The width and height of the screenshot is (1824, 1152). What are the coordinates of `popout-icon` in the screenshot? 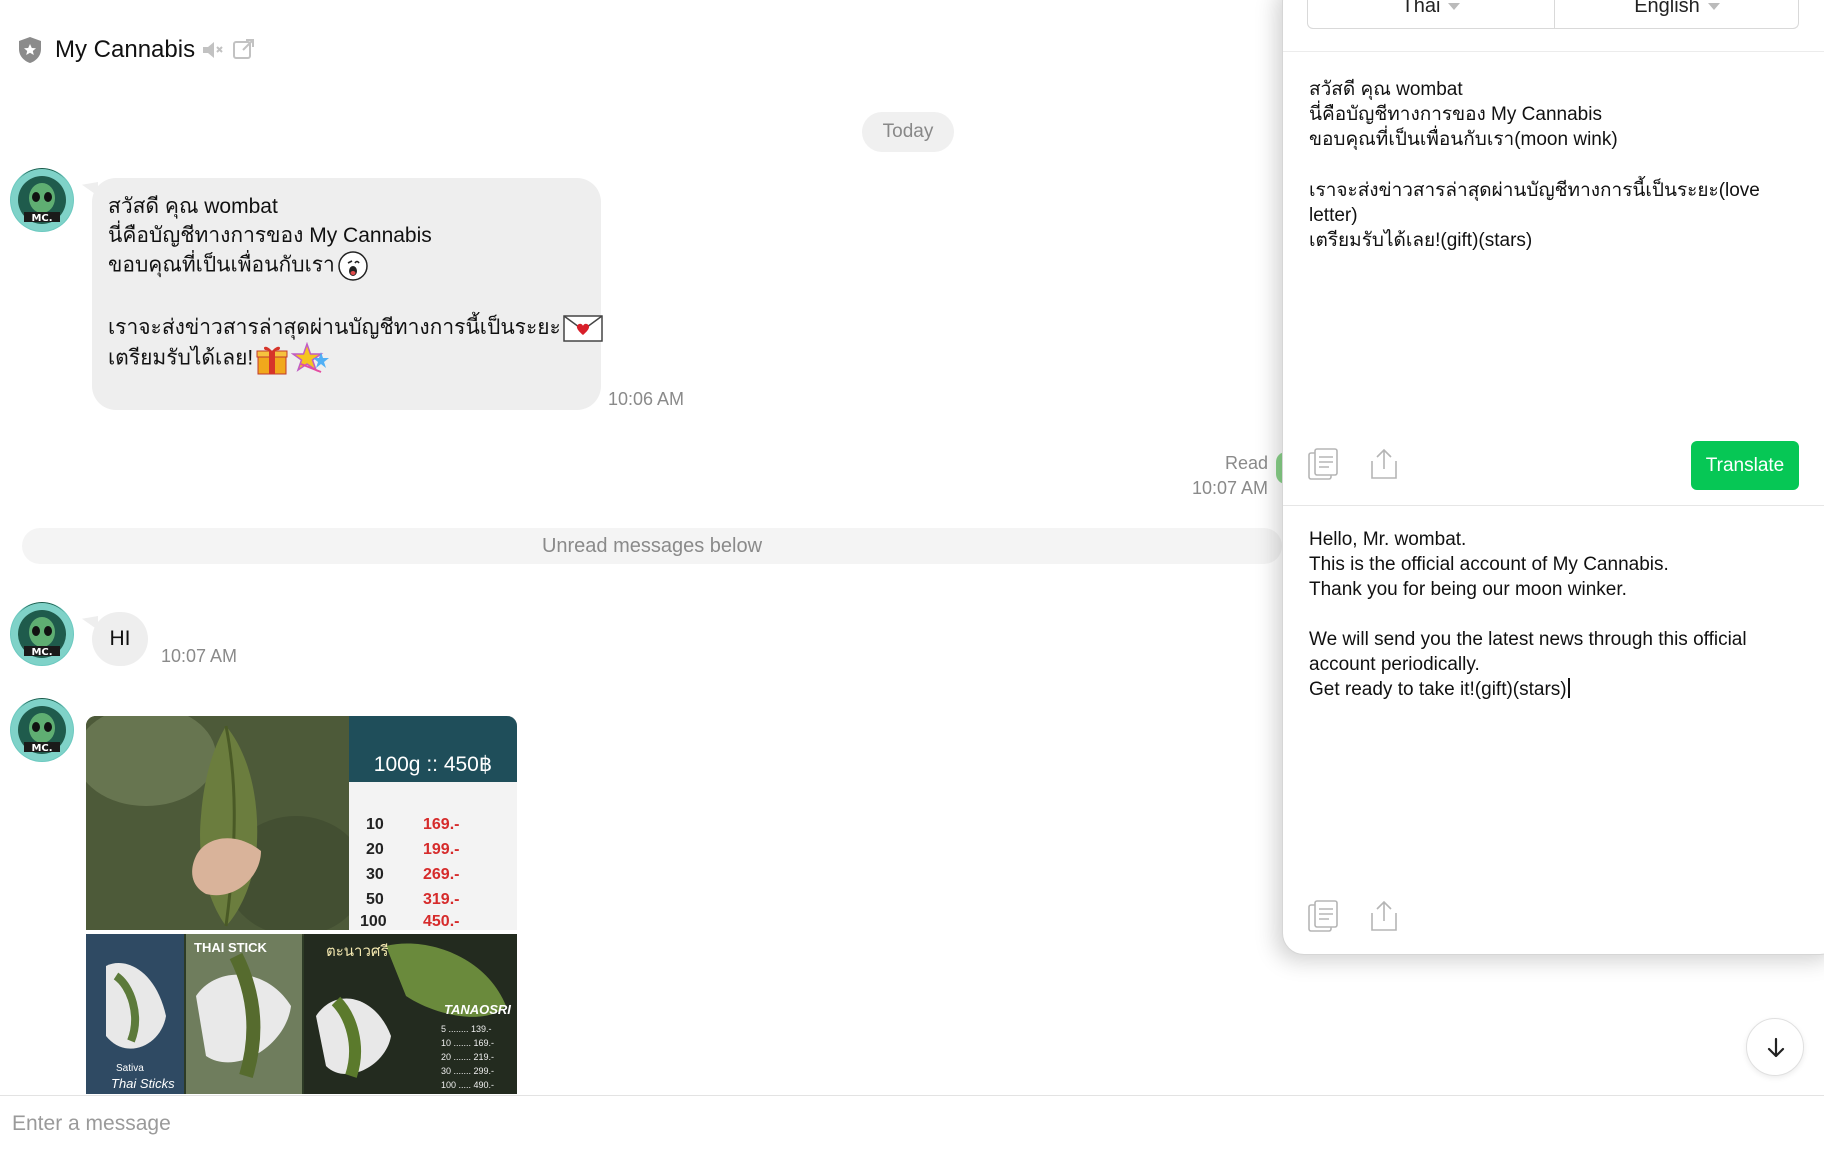 It's located at (244, 49).